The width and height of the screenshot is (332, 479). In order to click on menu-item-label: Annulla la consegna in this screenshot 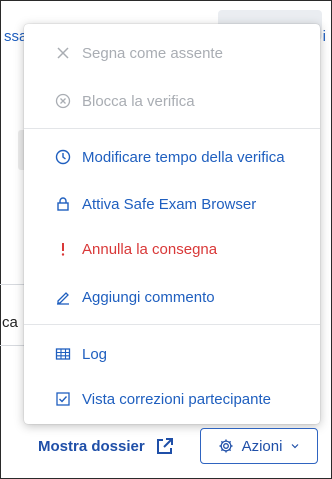, I will do `click(150, 249)`.